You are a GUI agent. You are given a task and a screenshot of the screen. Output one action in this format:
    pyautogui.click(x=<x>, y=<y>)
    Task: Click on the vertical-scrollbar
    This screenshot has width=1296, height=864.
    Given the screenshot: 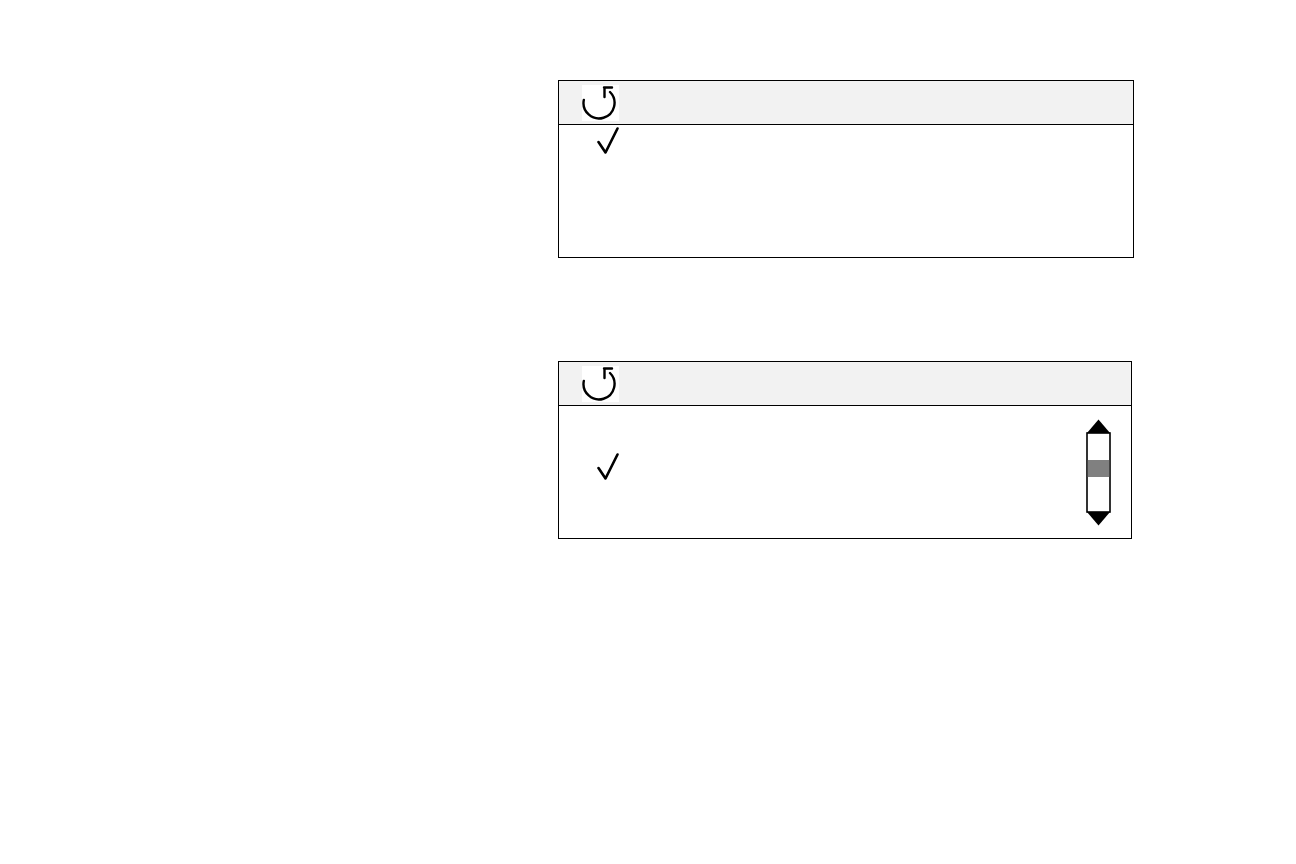 What is the action you would take?
    pyautogui.click(x=1098, y=472)
    